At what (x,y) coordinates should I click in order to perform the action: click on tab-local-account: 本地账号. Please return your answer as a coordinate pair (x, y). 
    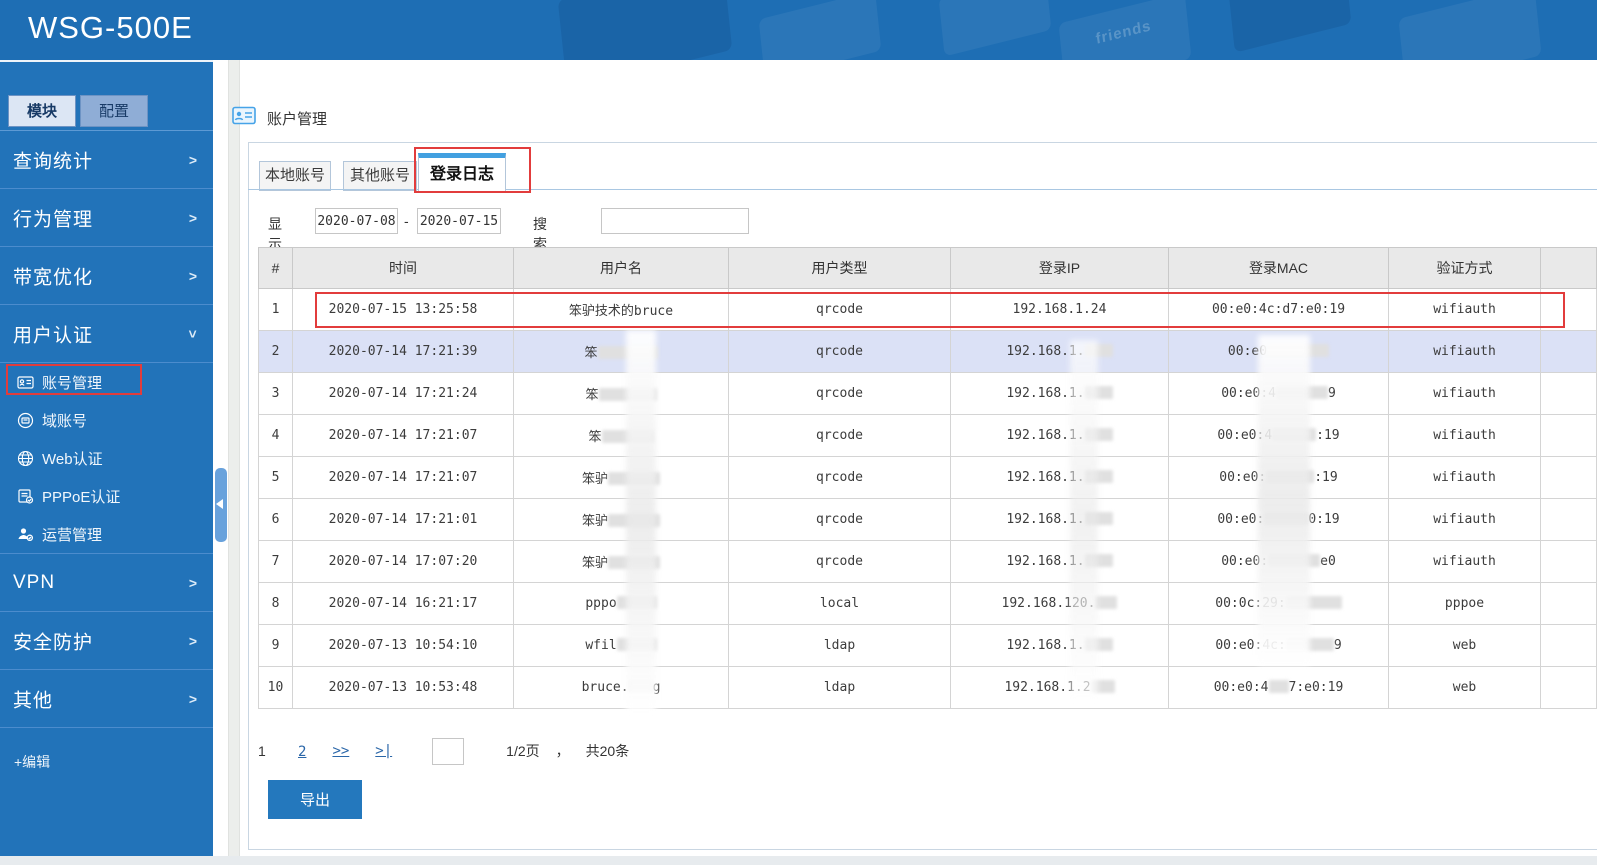
    Looking at the image, I should click on (295, 176).